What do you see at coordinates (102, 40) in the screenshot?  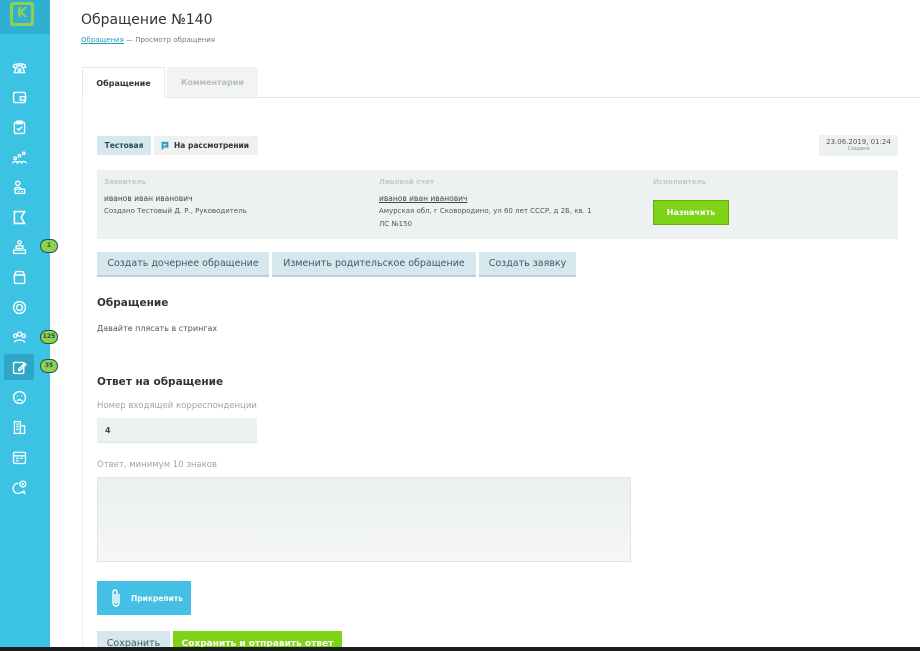 I see `breadcrumb-link-appeals: Обращения` at bounding box center [102, 40].